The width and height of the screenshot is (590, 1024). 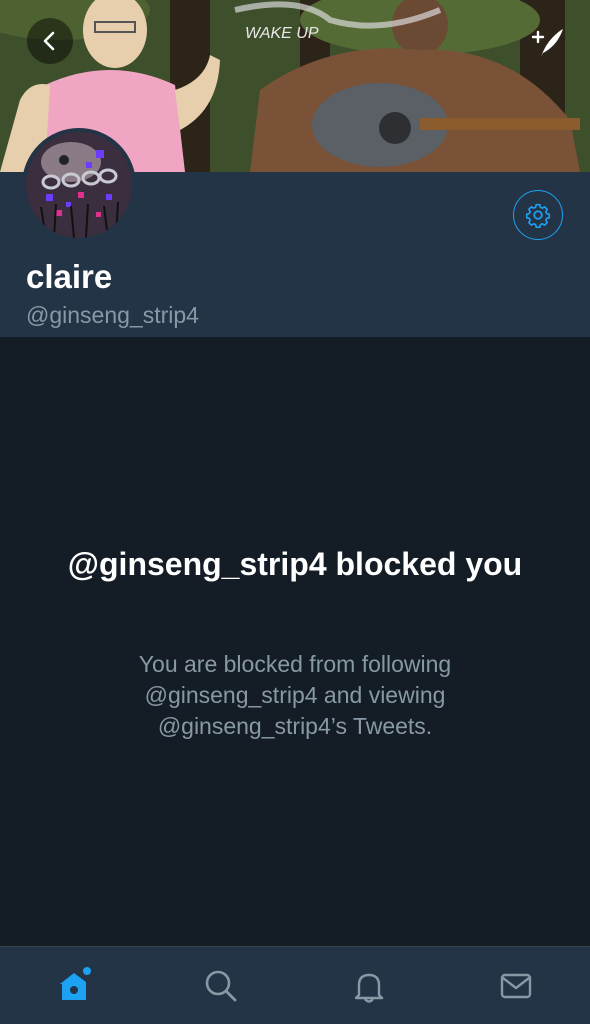 I want to click on profile-settings-button, so click(x=538, y=215).